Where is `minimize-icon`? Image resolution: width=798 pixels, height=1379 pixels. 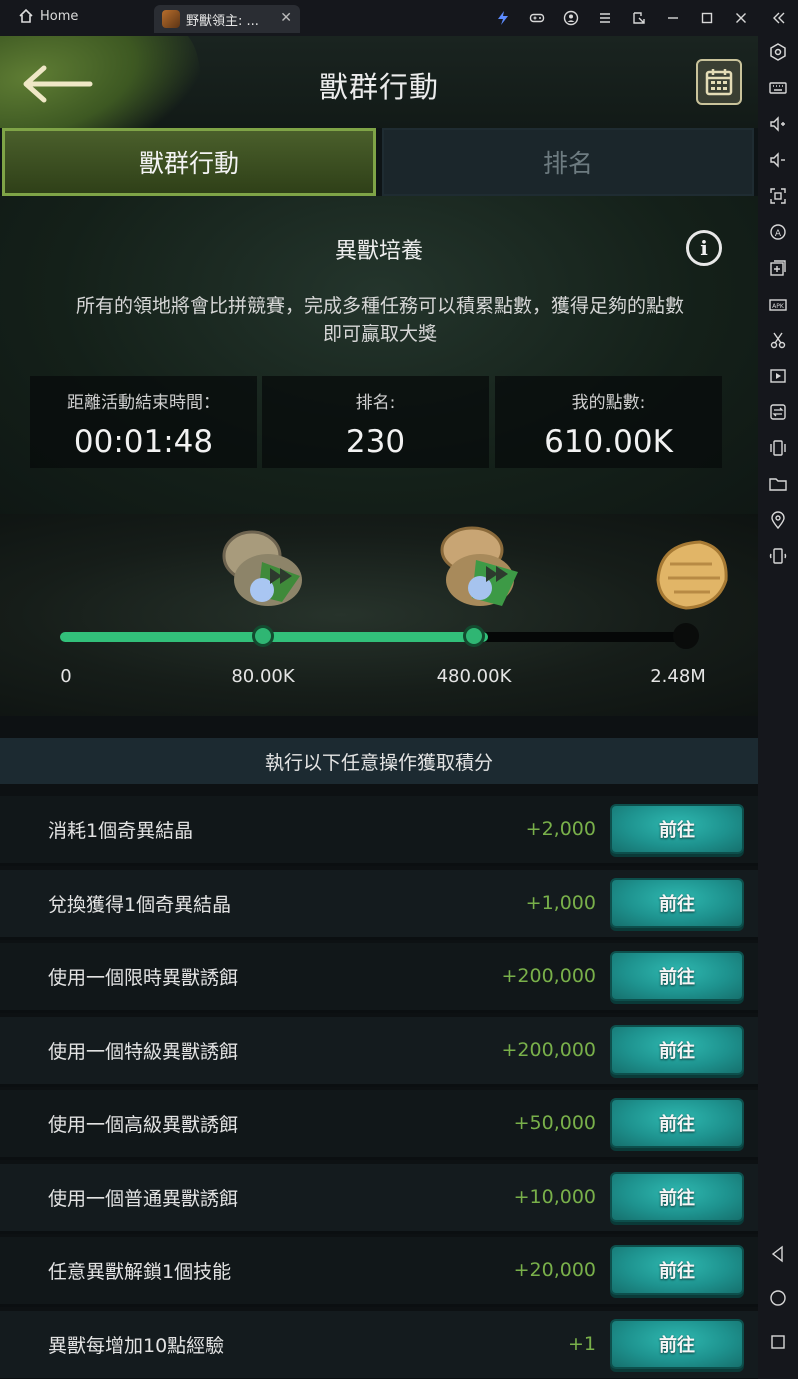 minimize-icon is located at coordinates (673, 18).